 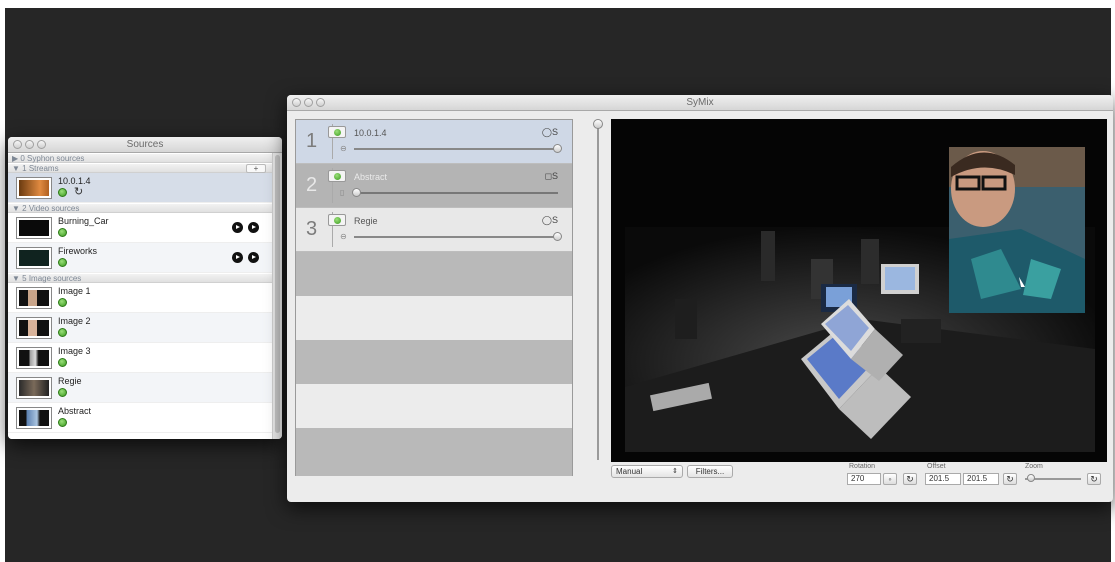 I want to click on chevron-updown-icon: ⇕, so click(x=675, y=471).